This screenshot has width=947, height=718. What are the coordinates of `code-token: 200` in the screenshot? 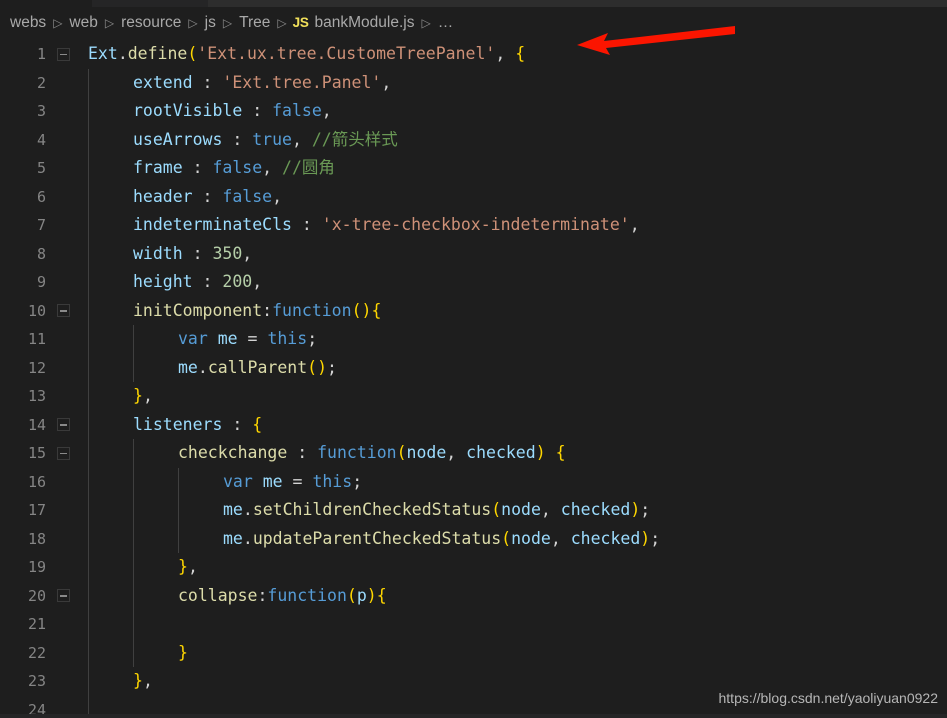 It's located at (237, 281).